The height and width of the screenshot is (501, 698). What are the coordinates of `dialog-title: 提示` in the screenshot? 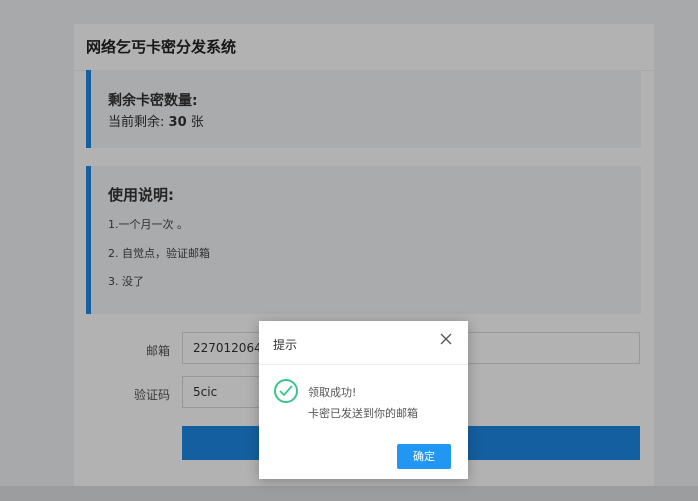 It's located at (285, 345).